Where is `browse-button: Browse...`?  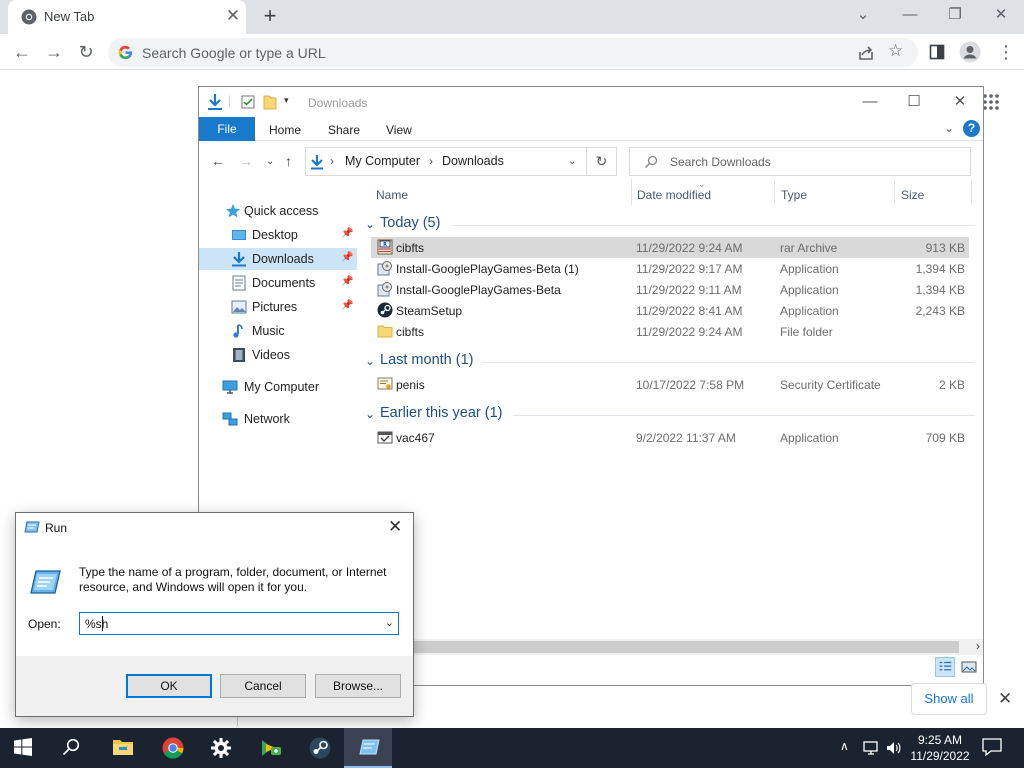
browse-button: Browse... is located at coordinates (358, 686).